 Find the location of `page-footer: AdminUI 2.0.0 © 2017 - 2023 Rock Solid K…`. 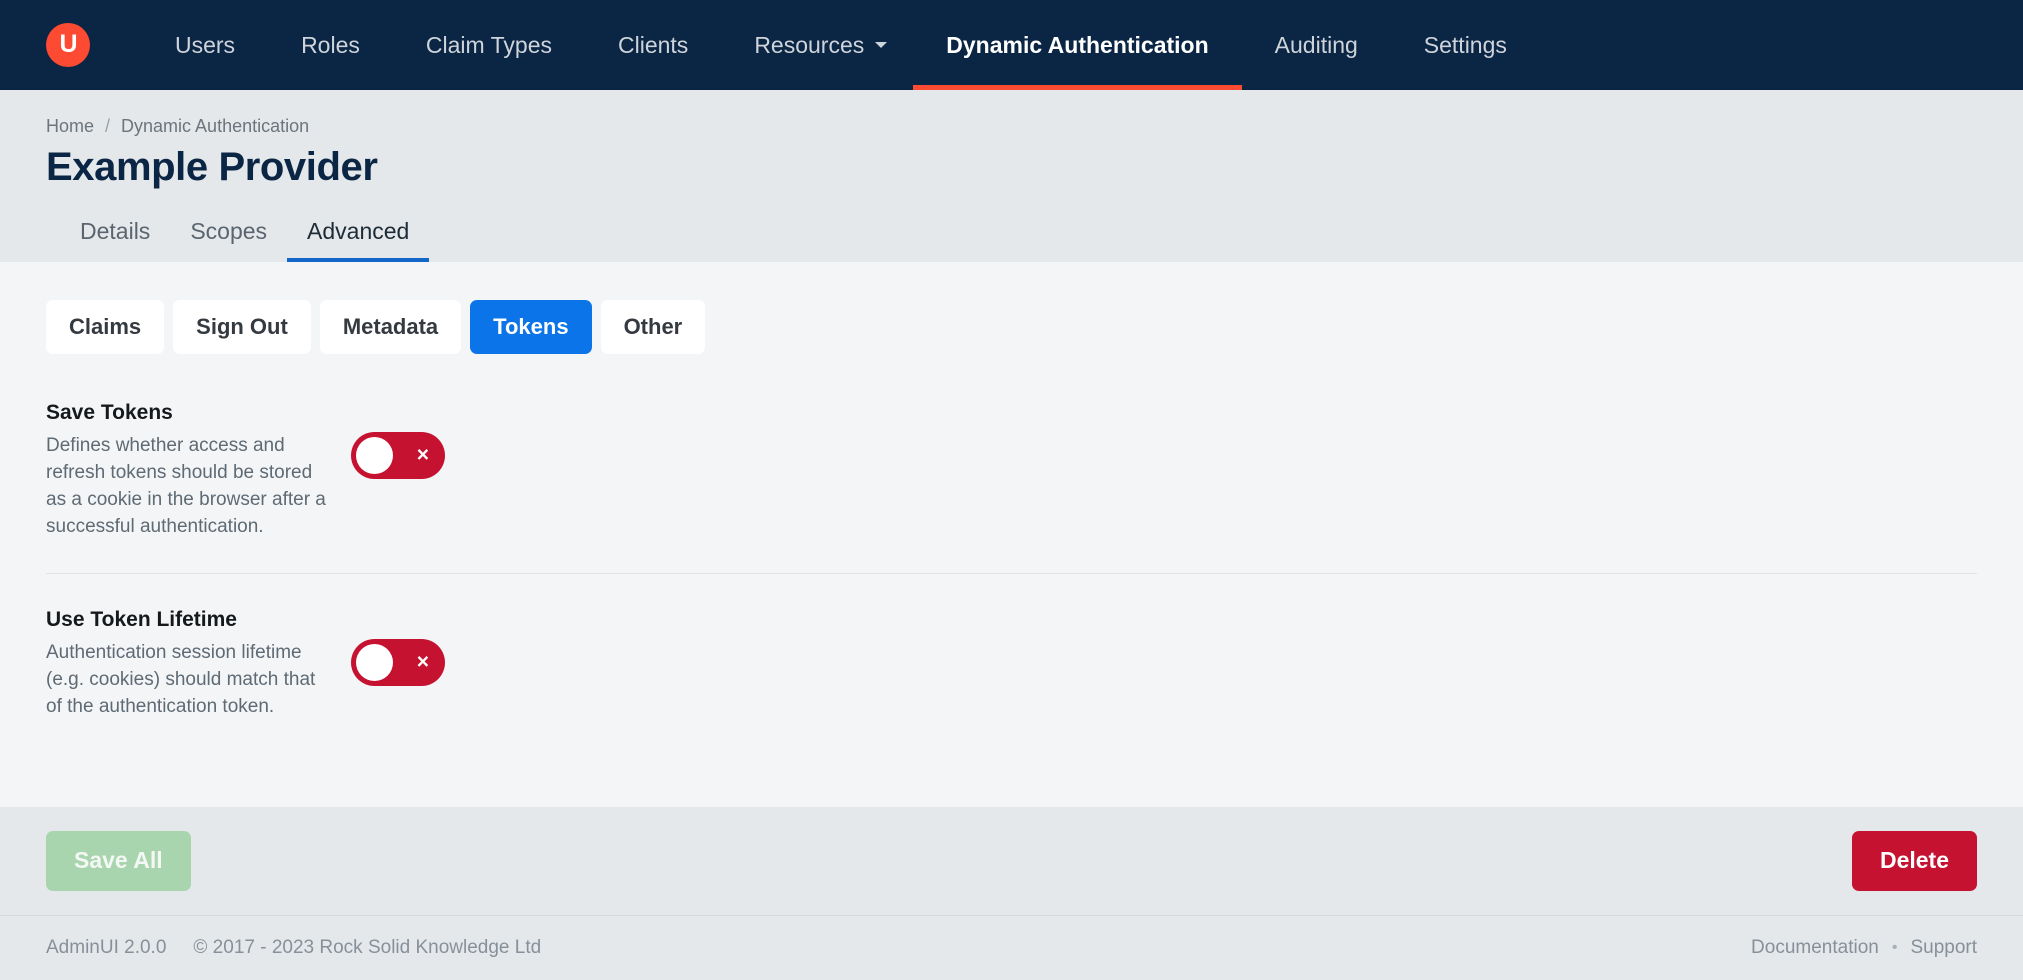

page-footer: AdminUI 2.0.0 © 2017 - 2023 Rock Solid K… is located at coordinates (1011, 947).